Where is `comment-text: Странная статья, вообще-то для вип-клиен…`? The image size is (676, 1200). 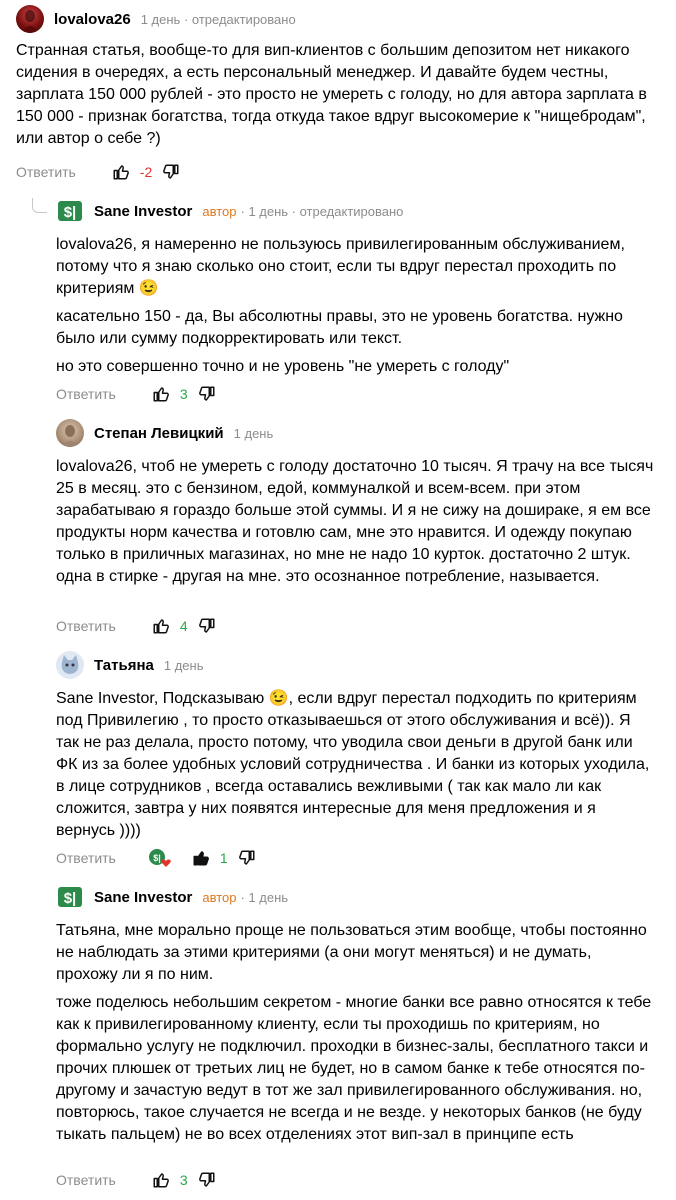
comment-text: Странная статья, вообще-то для вип-клиен… is located at coordinates (331, 94).